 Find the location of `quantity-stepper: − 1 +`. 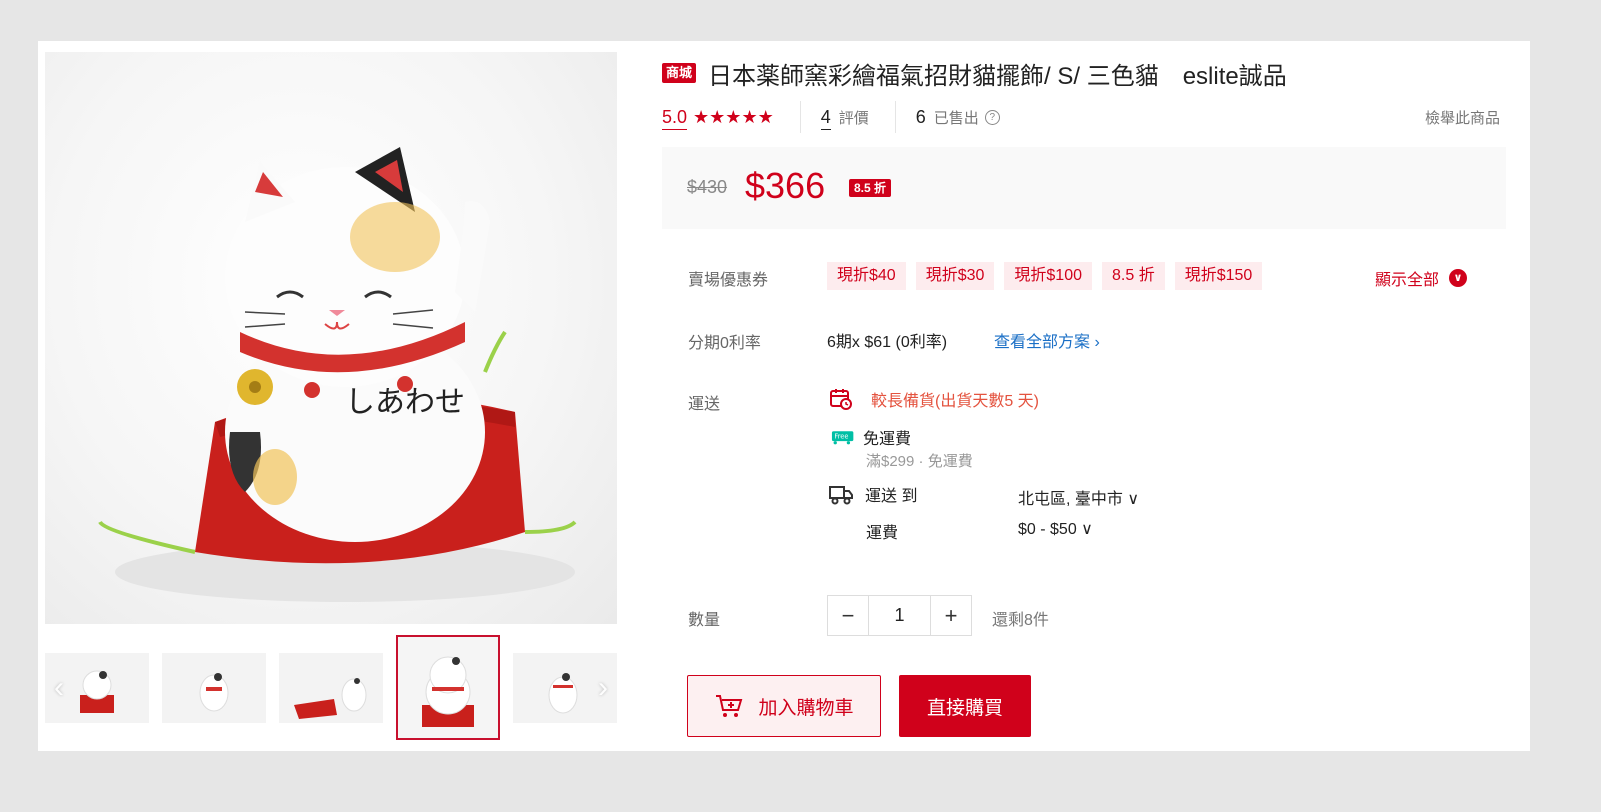

quantity-stepper: − 1 + is located at coordinates (899, 615).